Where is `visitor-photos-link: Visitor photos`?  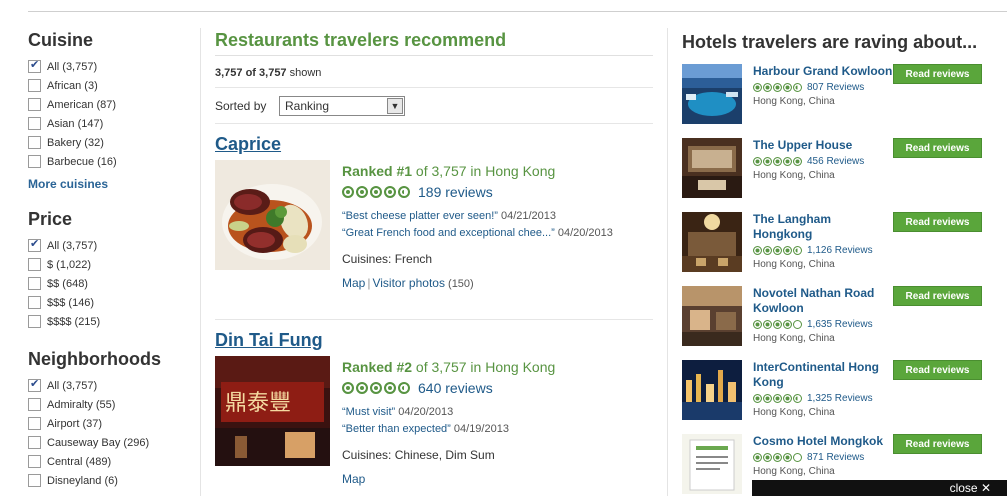
visitor-photos-link: Visitor photos is located at coordinates (408, 283).